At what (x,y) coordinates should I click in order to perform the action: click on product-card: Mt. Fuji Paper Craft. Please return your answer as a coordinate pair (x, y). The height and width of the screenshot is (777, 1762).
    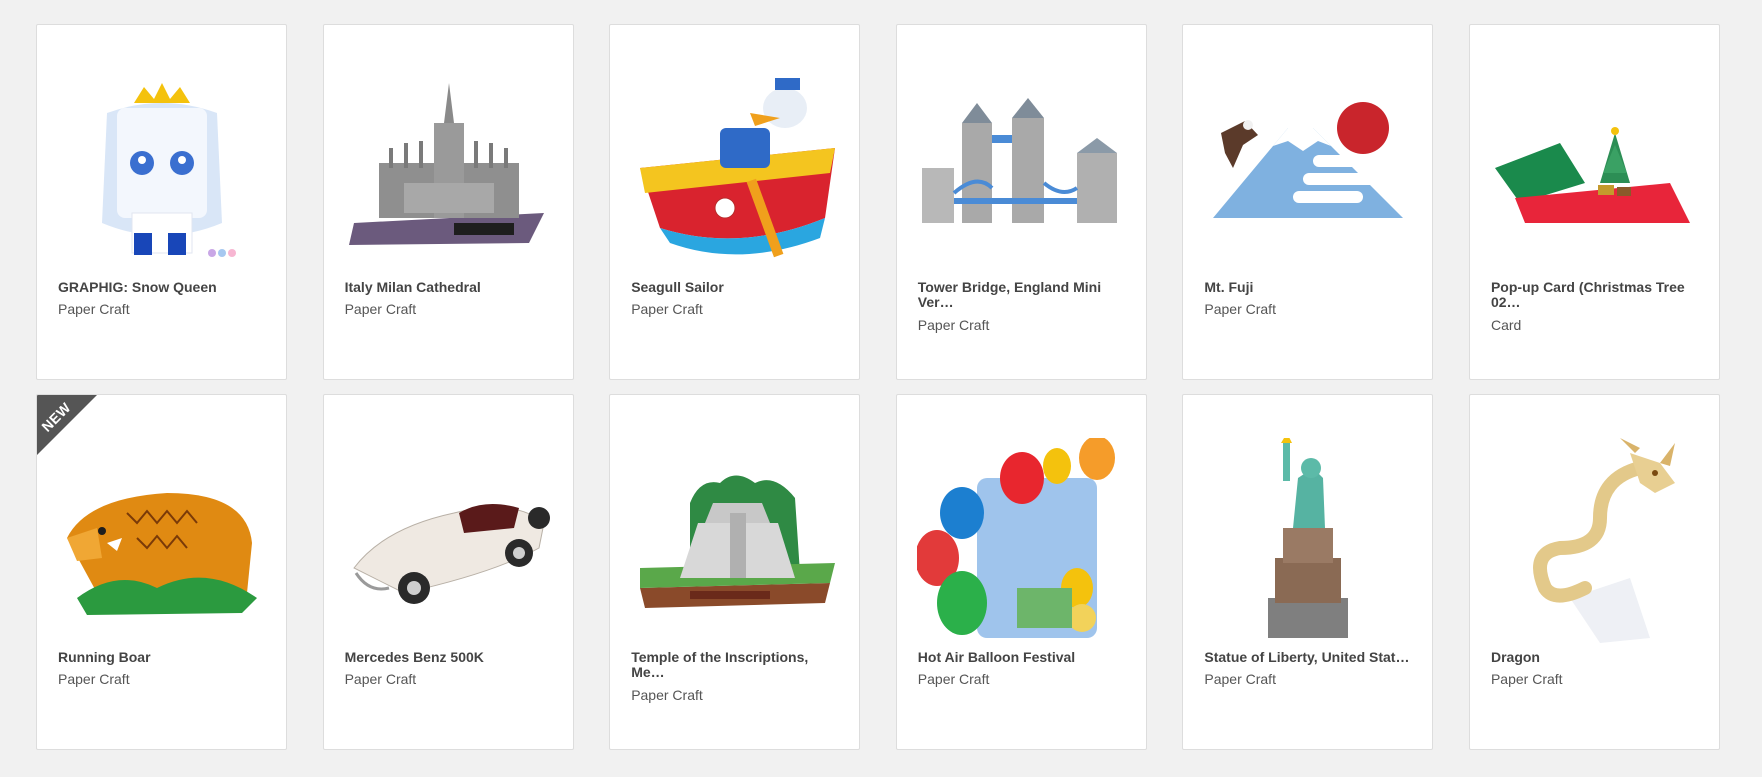
    Looking at the image, I should click on (1308, 202).